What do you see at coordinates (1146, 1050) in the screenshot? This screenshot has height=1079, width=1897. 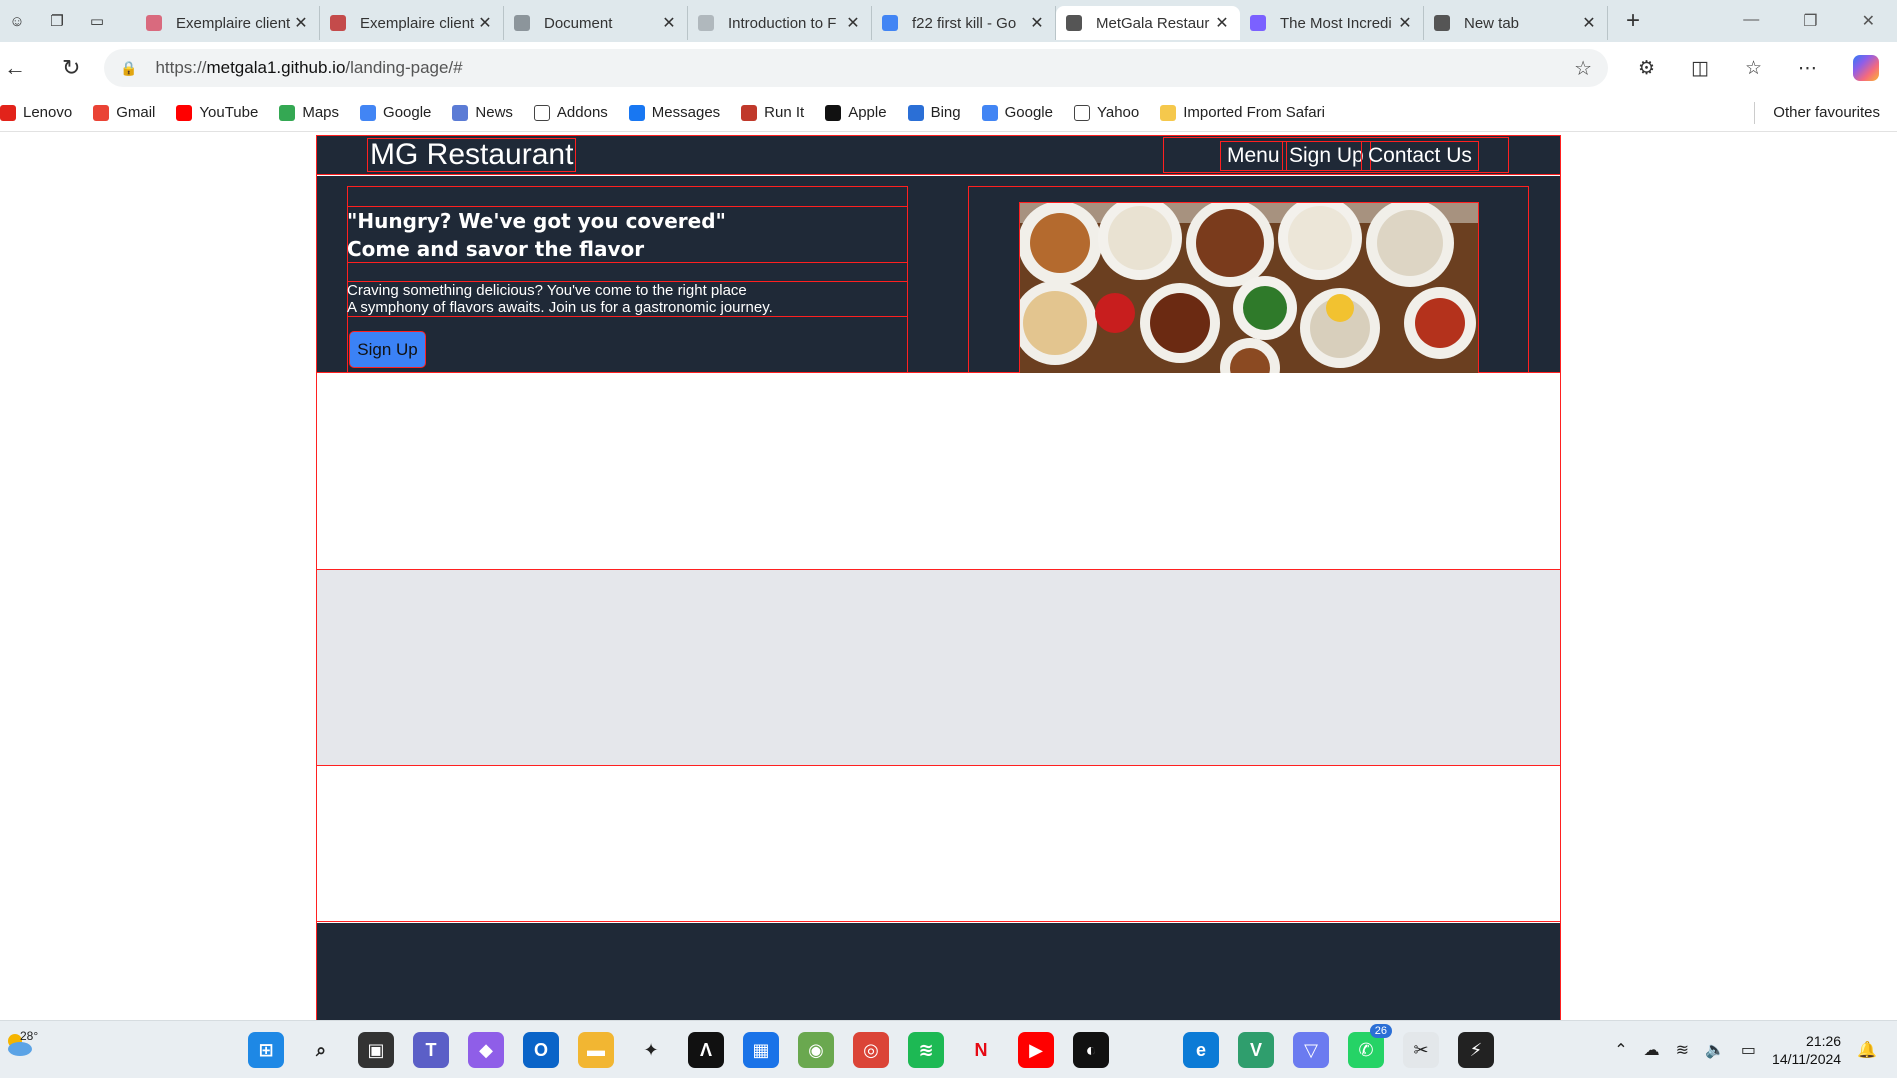 I see `apple-icon` at bounding box center [1146, 1050].